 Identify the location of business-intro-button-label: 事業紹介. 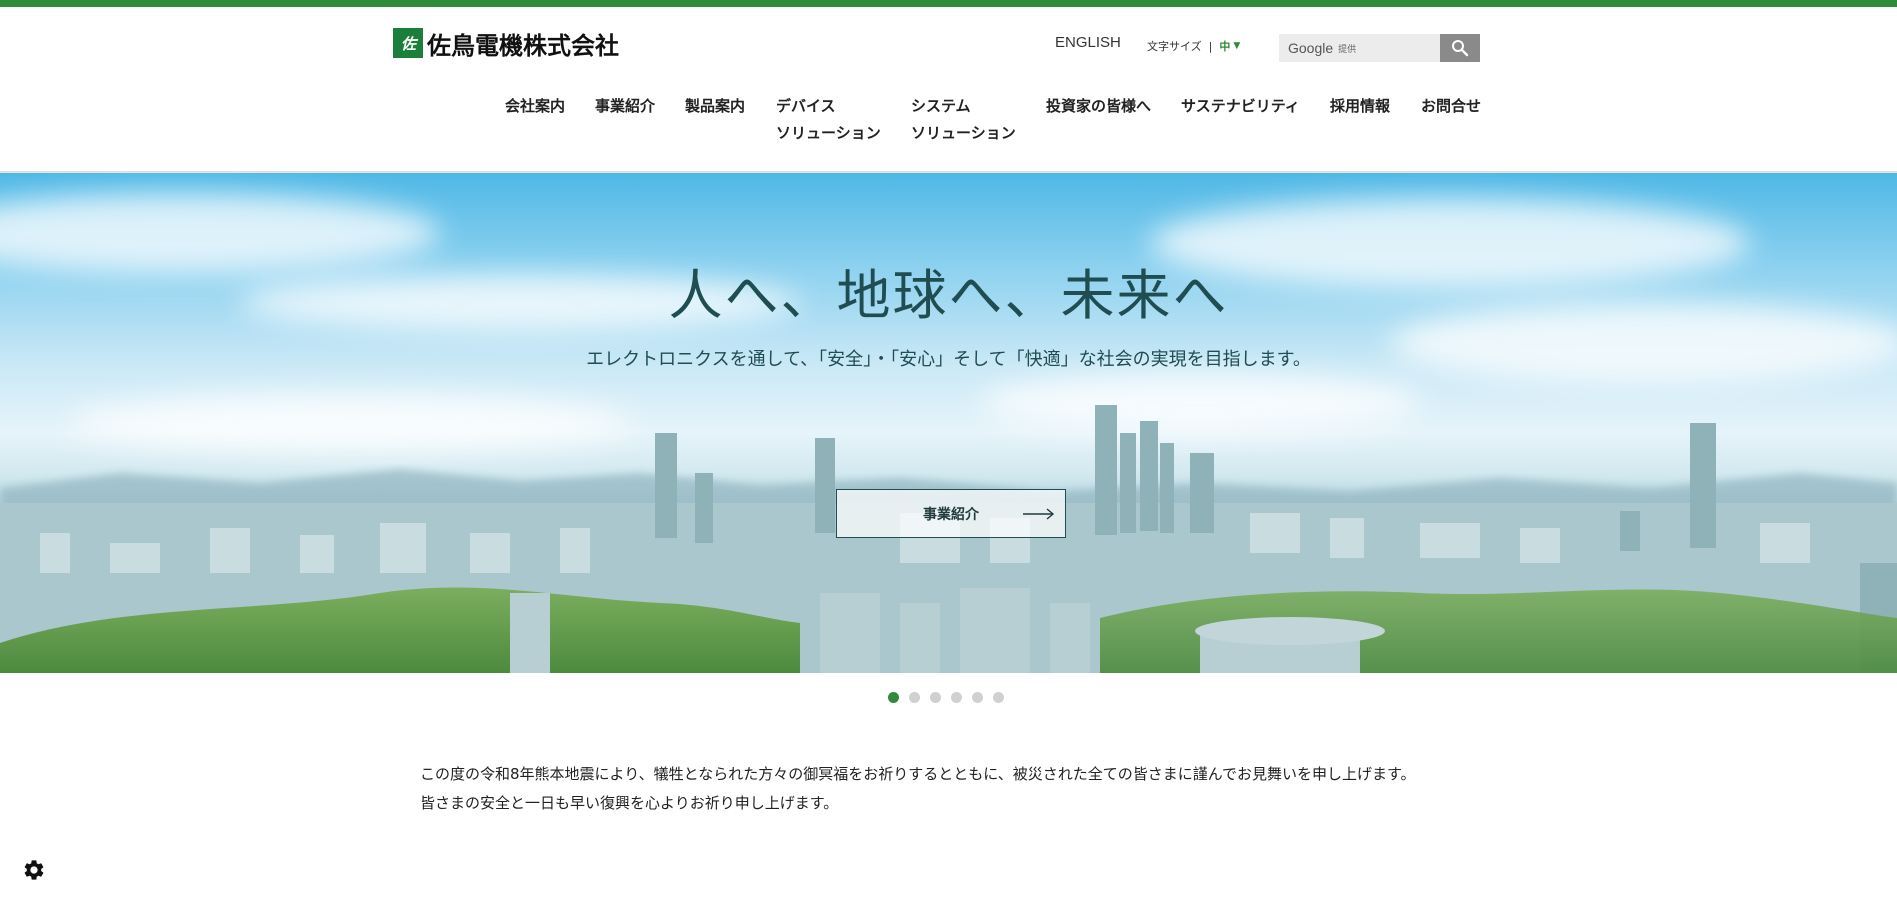
(951, 514).